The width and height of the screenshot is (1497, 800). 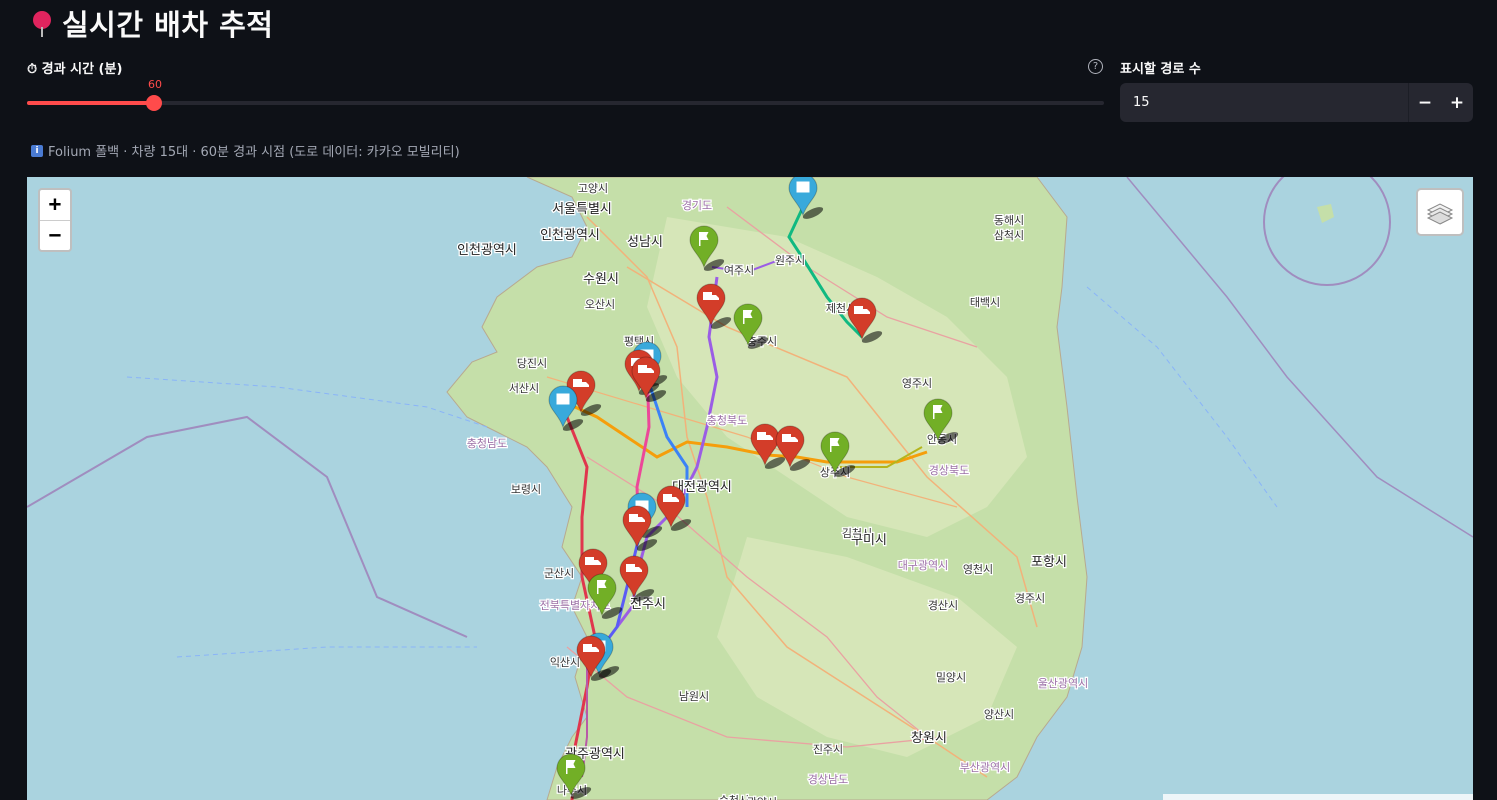 What do you see at coordinates (582, 208) in the screenshot?
I see `place-label: 서울특별시` at bounding box center [582, 208].